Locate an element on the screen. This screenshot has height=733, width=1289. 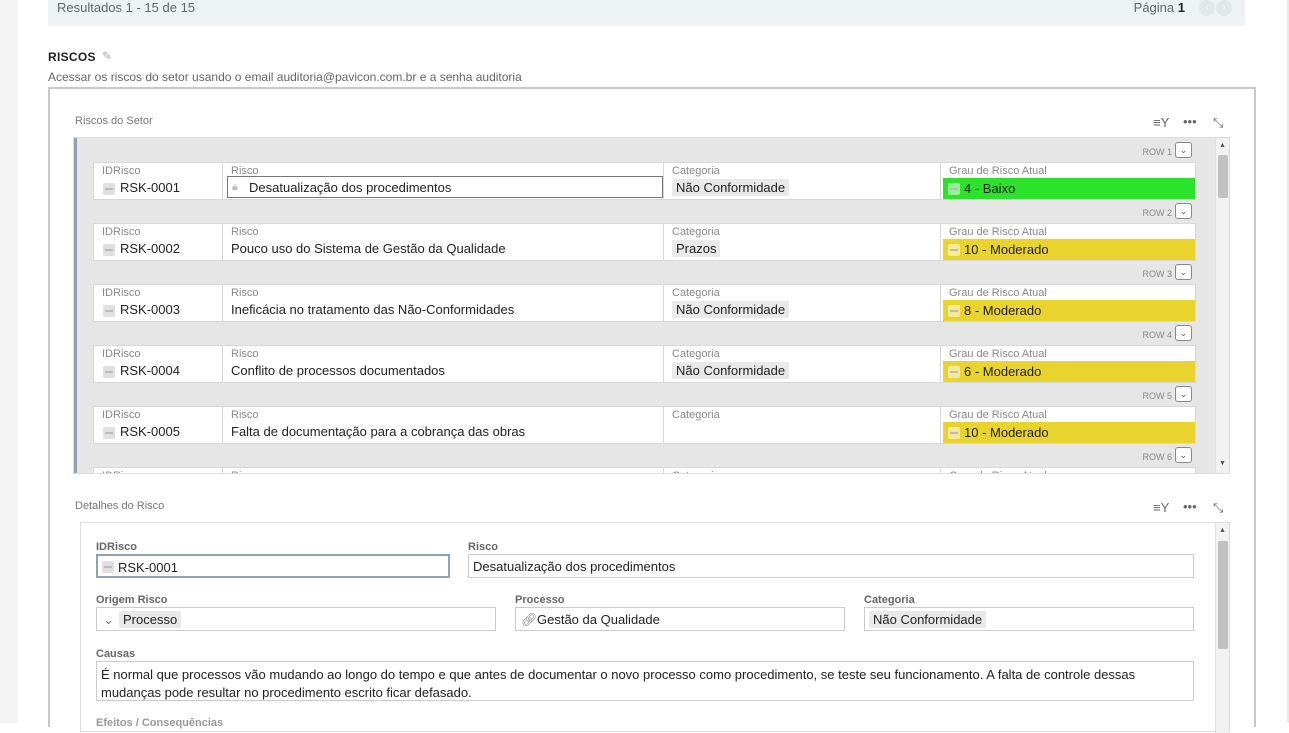
process-value: Gestão da Qualidade is located at coordinates (598, 619).